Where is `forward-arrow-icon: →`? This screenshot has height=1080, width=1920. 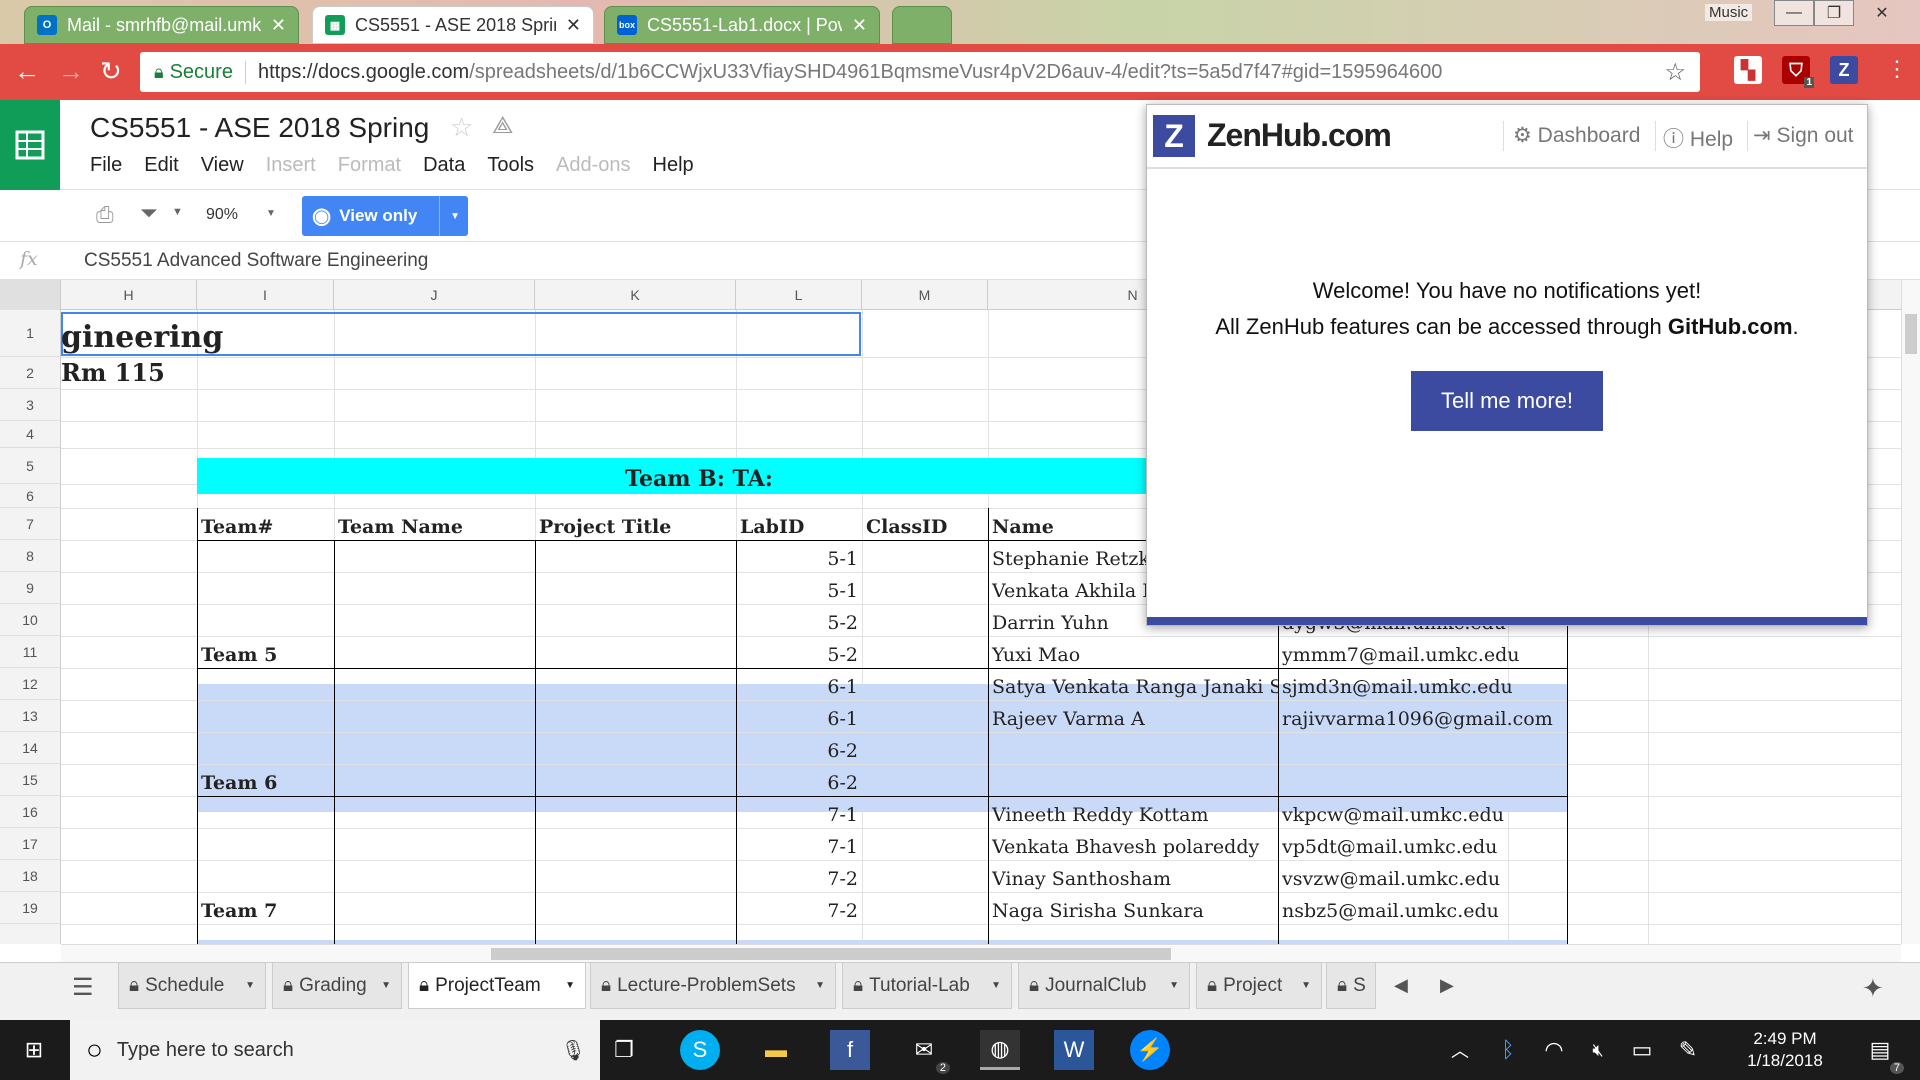 forward-arrow-icon: → is located at coordinates (71, 71).